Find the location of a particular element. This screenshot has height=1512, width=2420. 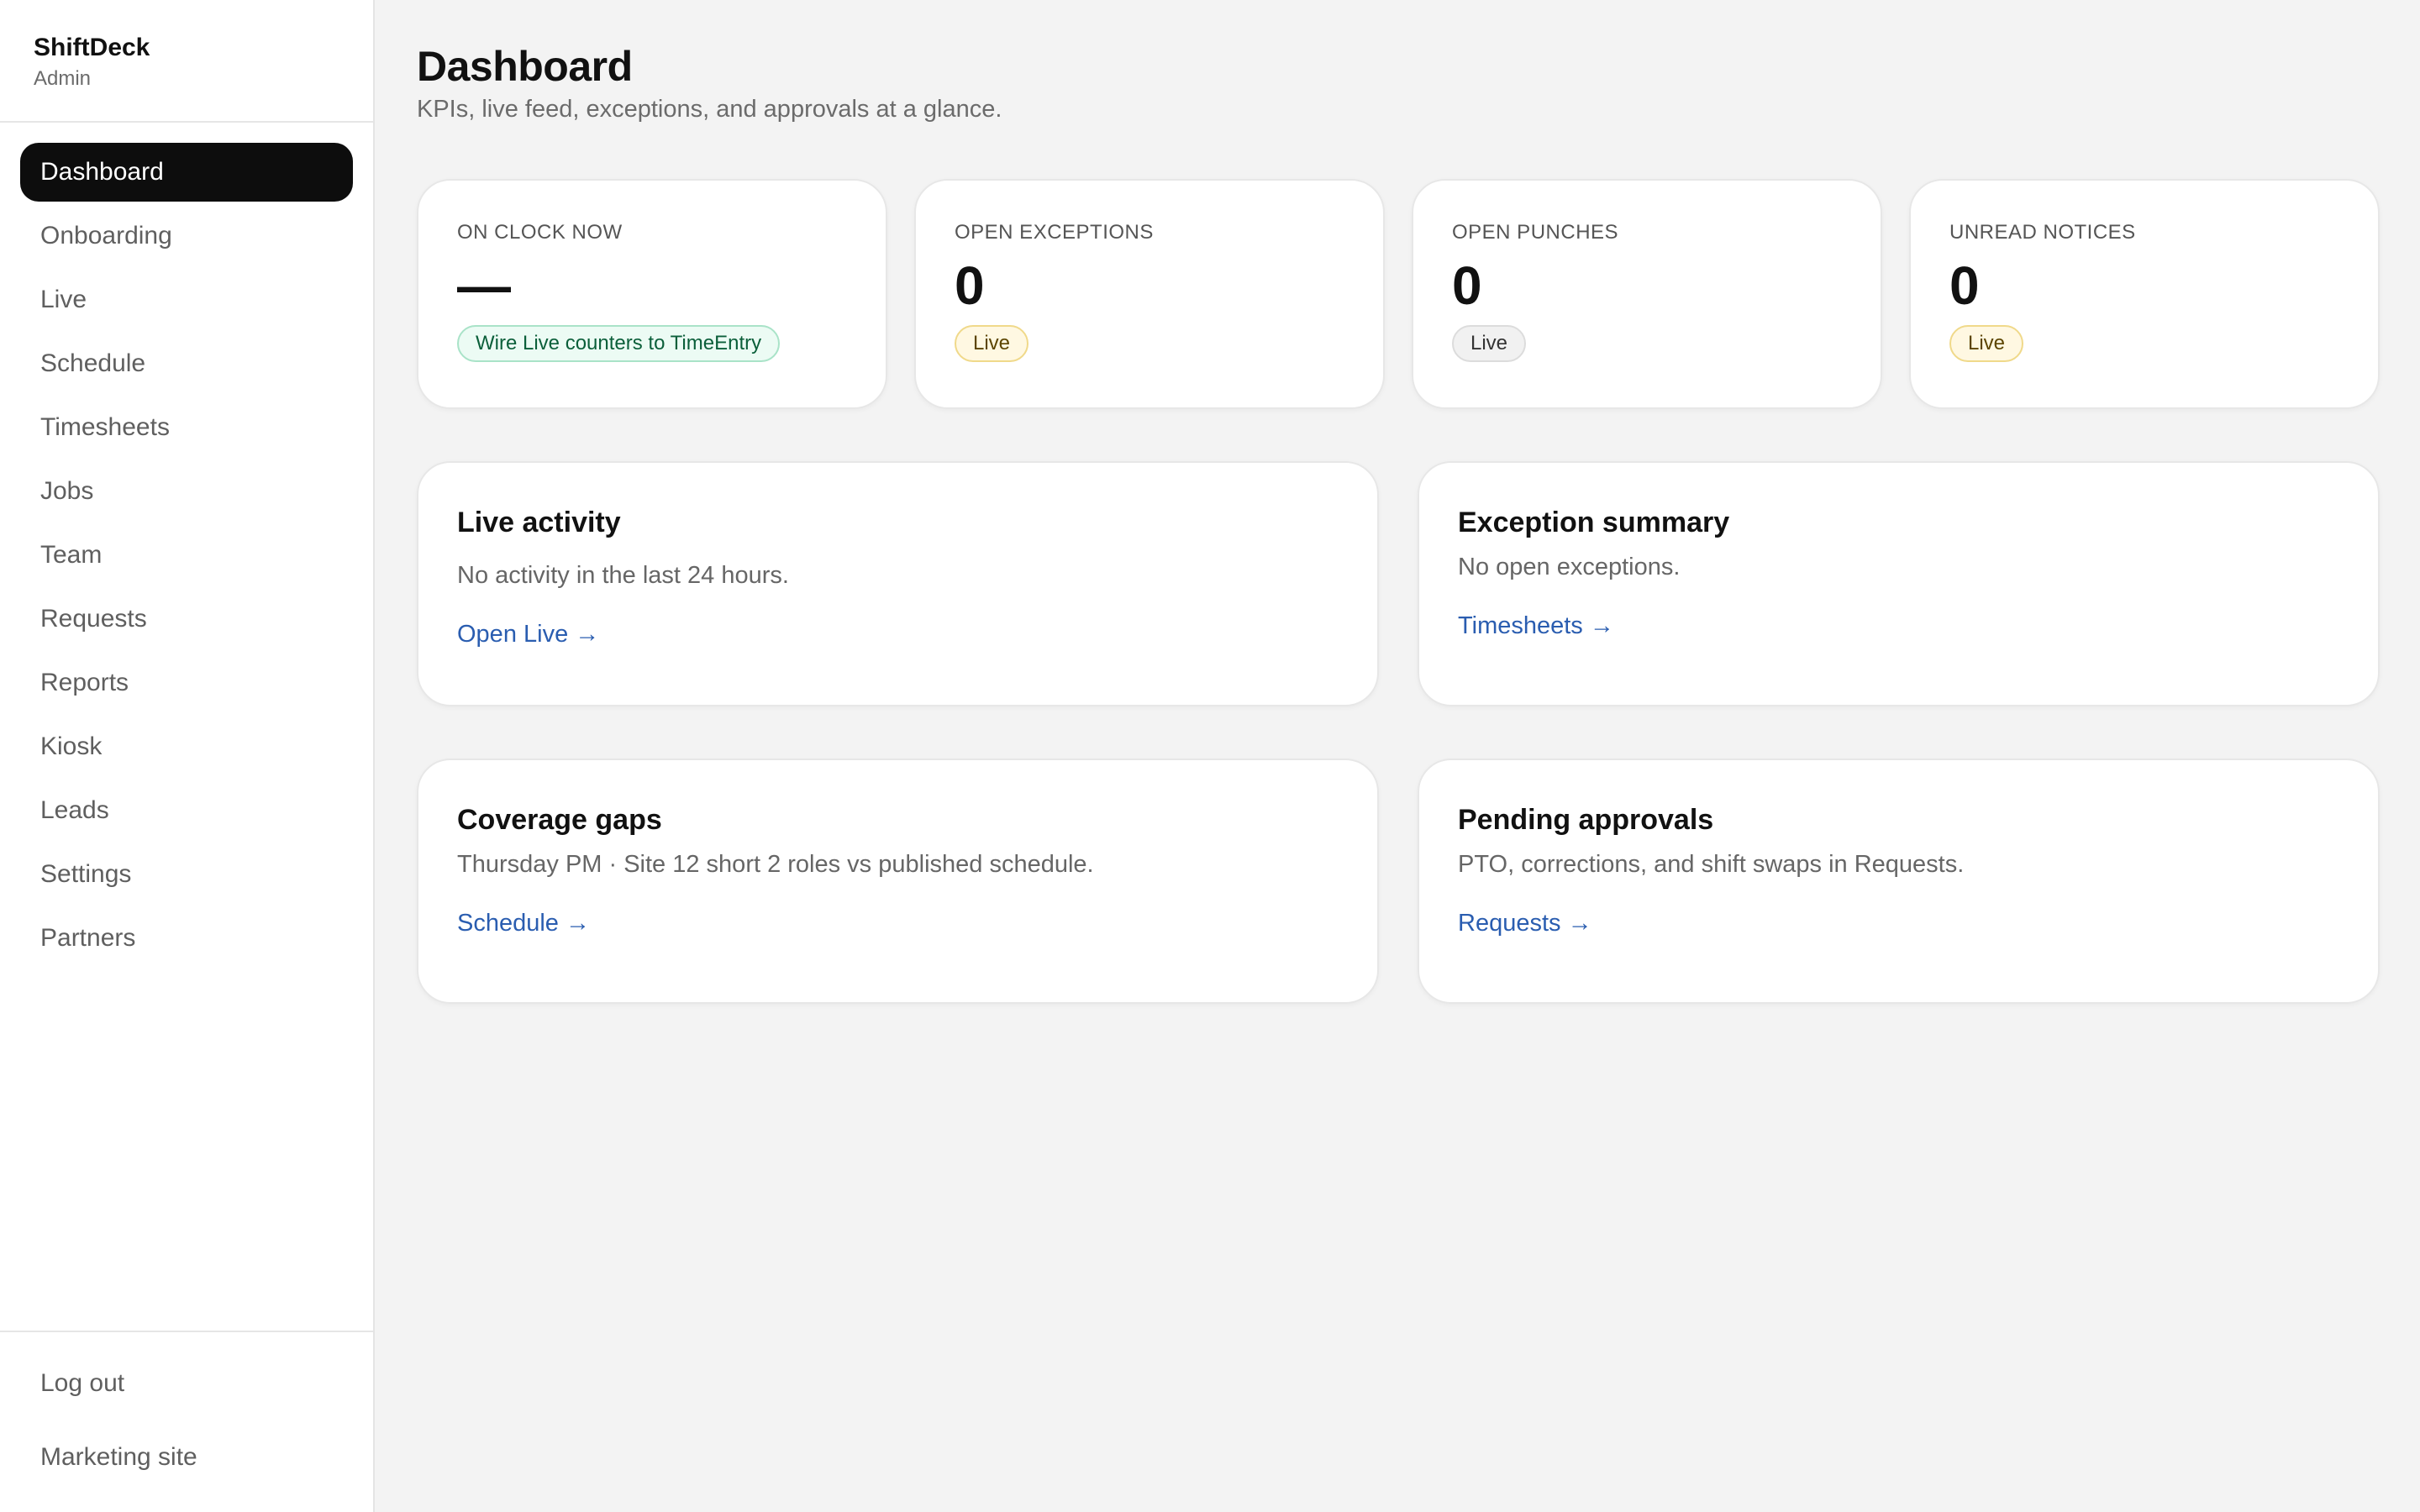

timesheets-link: Timesheets → is located at coordinates (1536, 626).